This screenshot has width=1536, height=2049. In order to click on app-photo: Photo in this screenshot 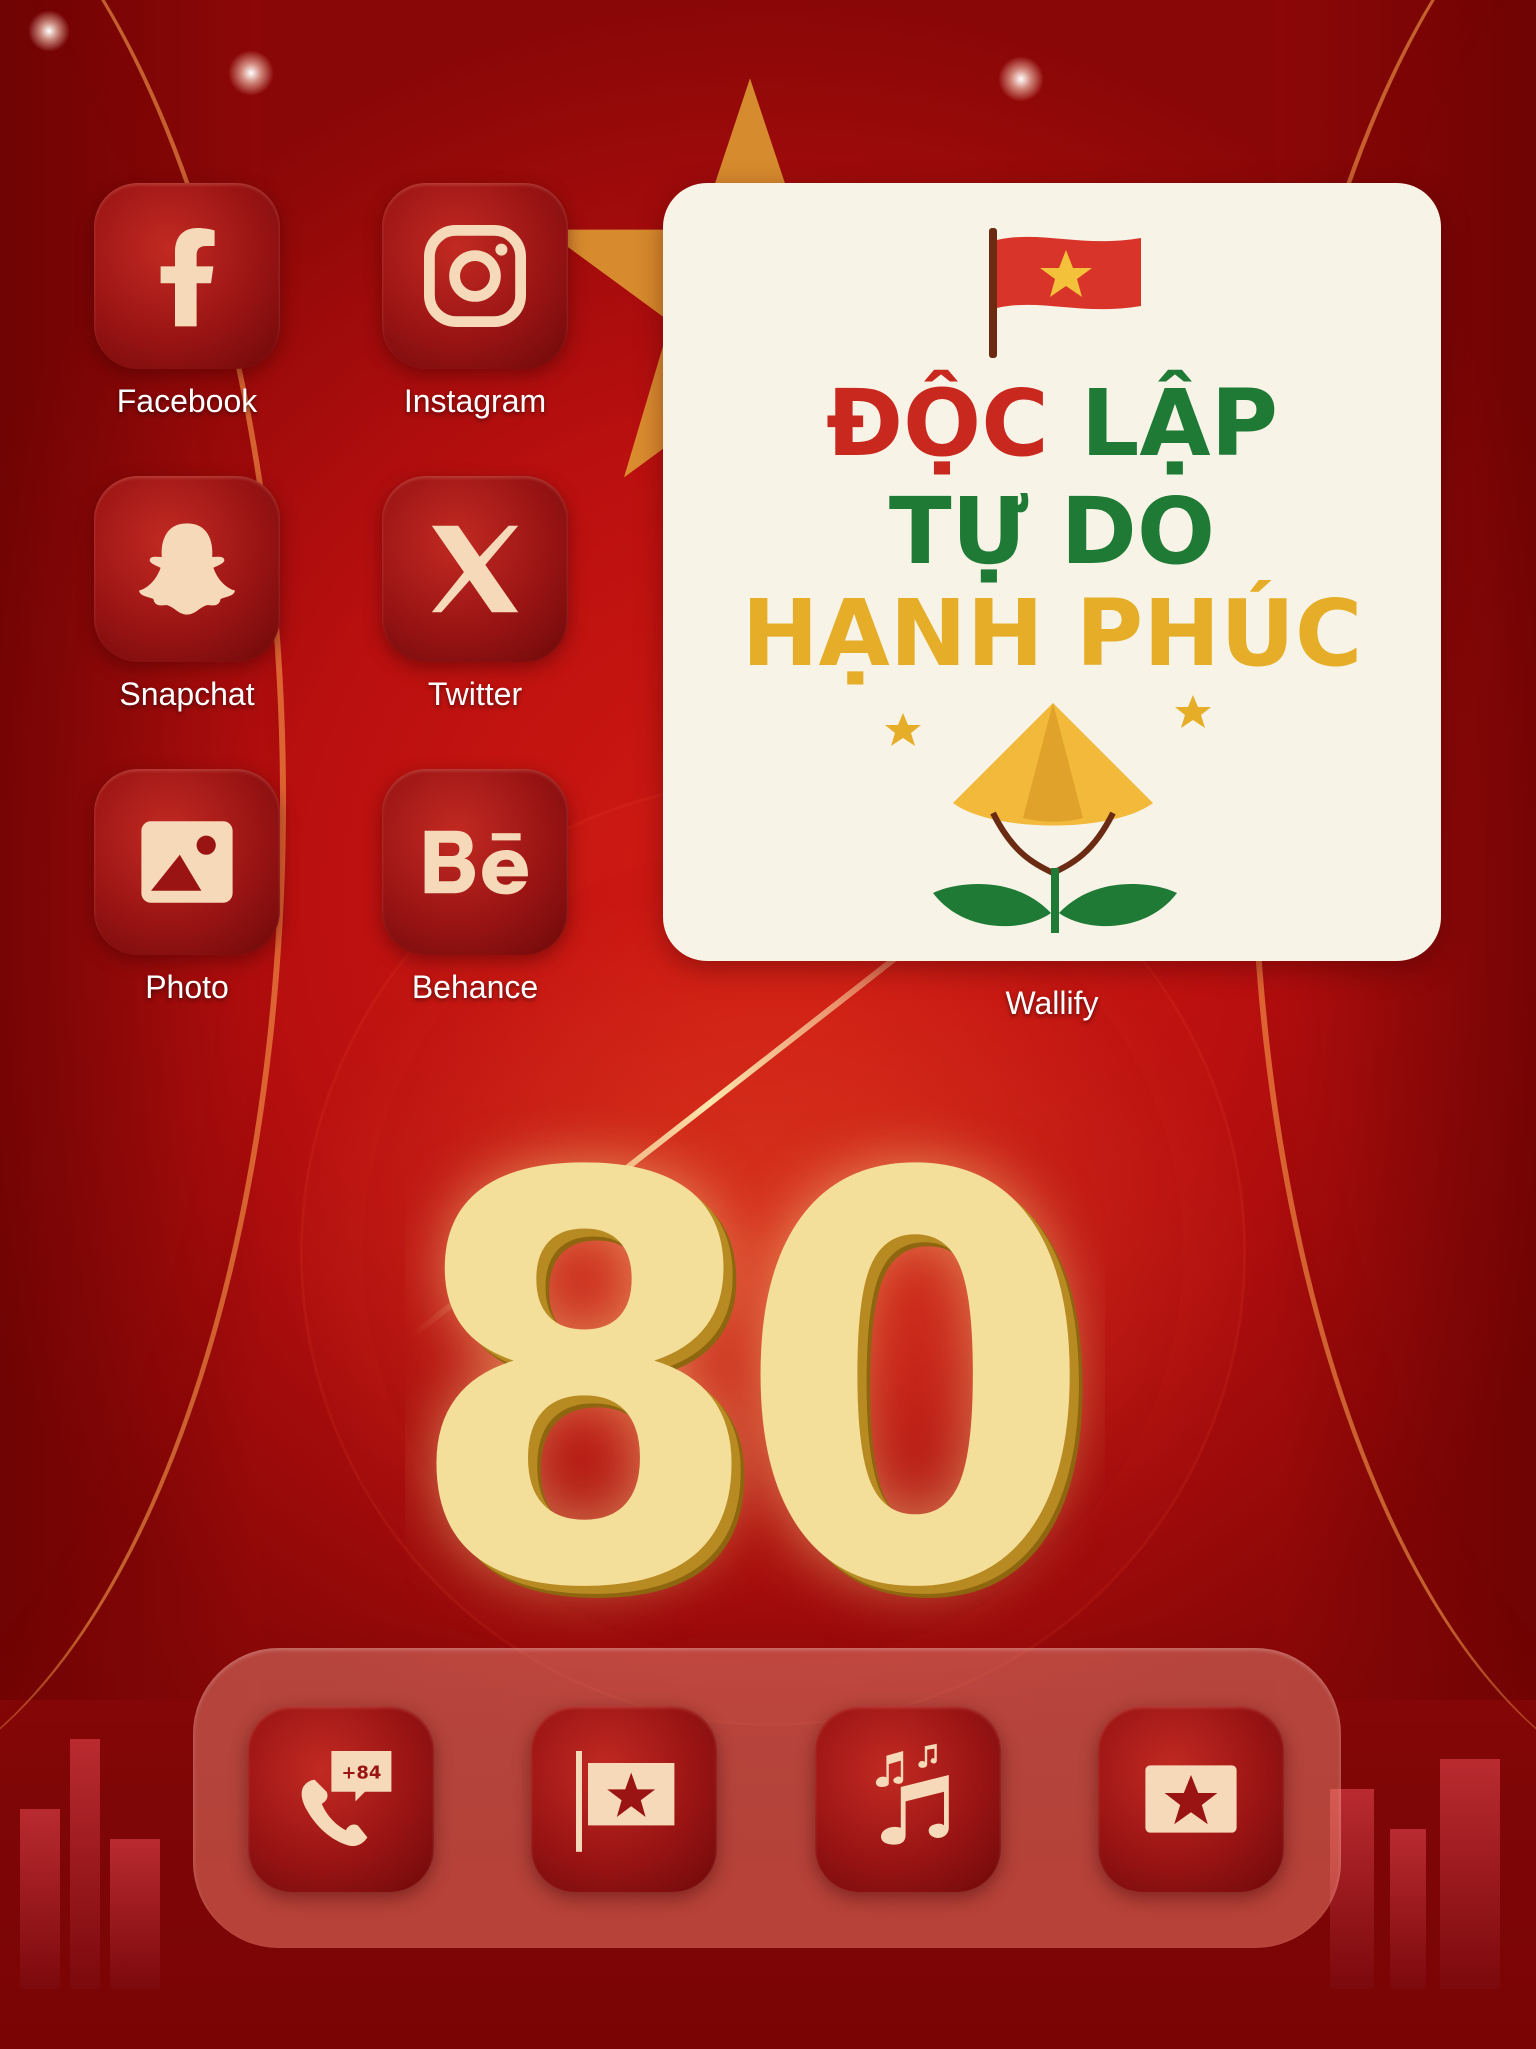, I will do `click(187, 887)`.